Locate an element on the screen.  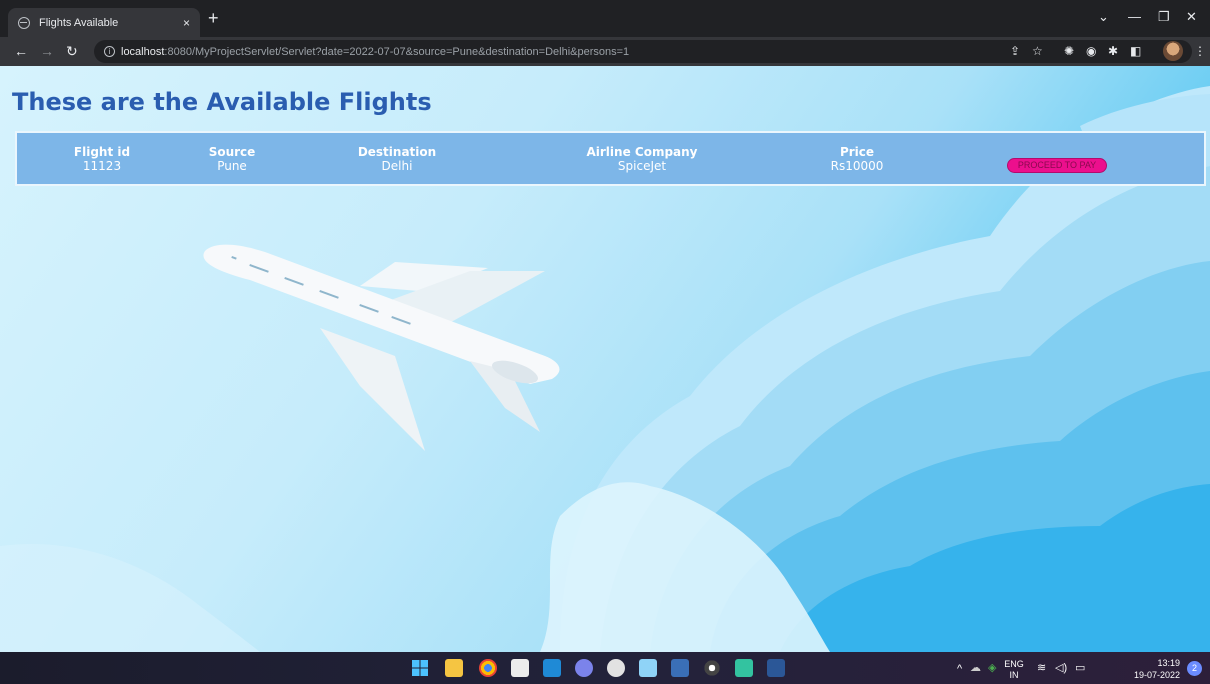
value-price: Rs10000 is located at coordinates (857, 166).